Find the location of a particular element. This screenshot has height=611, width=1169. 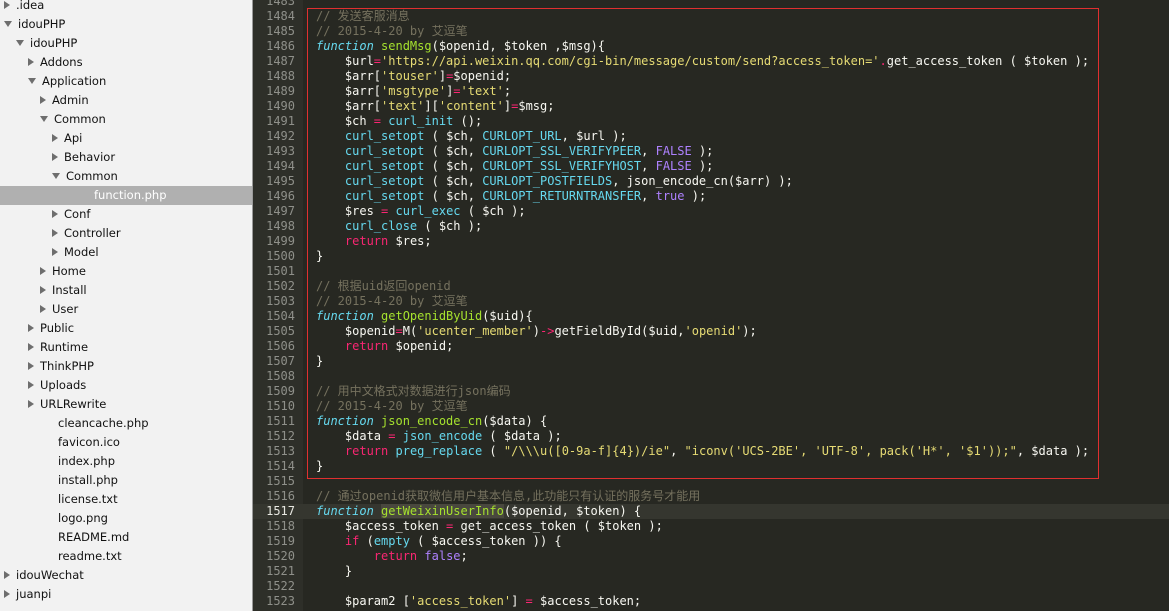

code-line: 1484 // 发送客服消息 is located at coordinates (711, 16).